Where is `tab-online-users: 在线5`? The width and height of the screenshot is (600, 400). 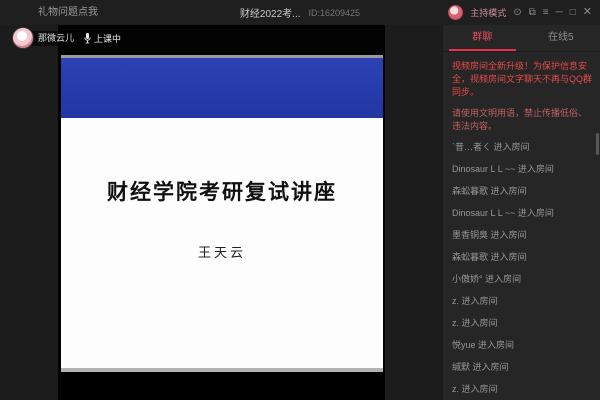
tab-online-users: 在线5 is located at coordinates (561, 38).